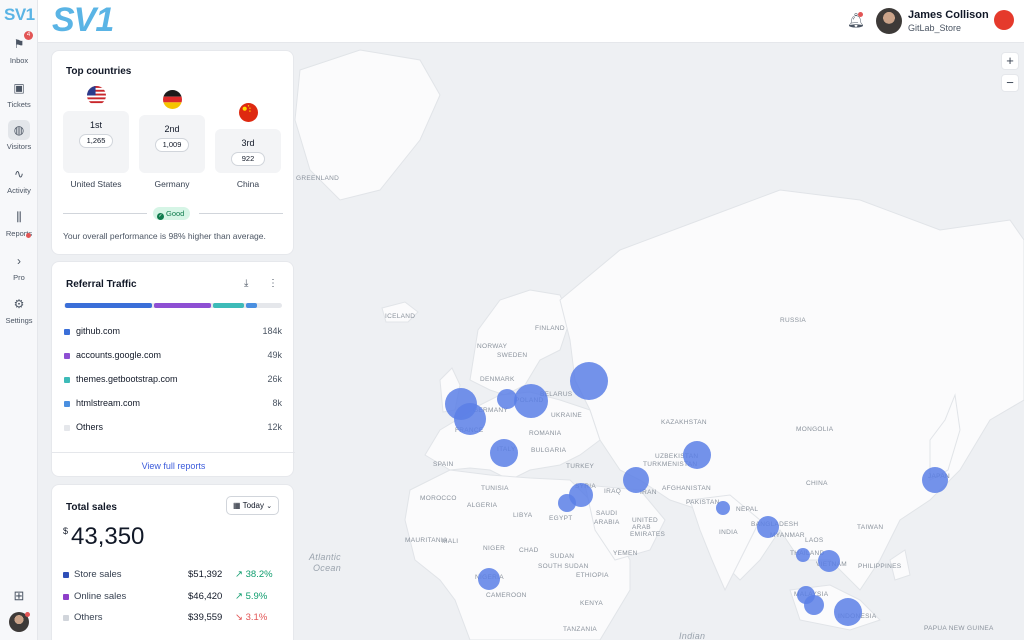  Describe the element at coordinates (83, 20) in the screenshot. I see `brand-logo: SV1` at that location.